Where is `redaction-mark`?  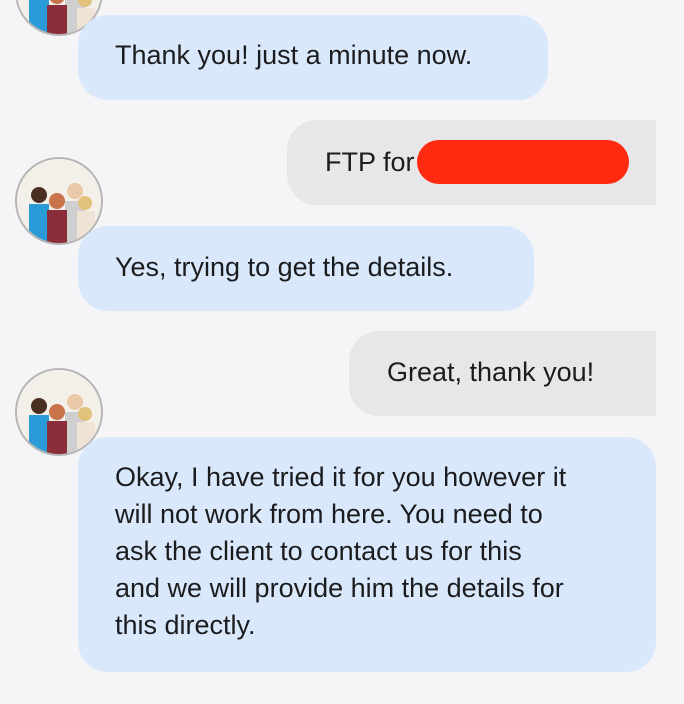
redaction-mark is located at coordinates (522, 162).